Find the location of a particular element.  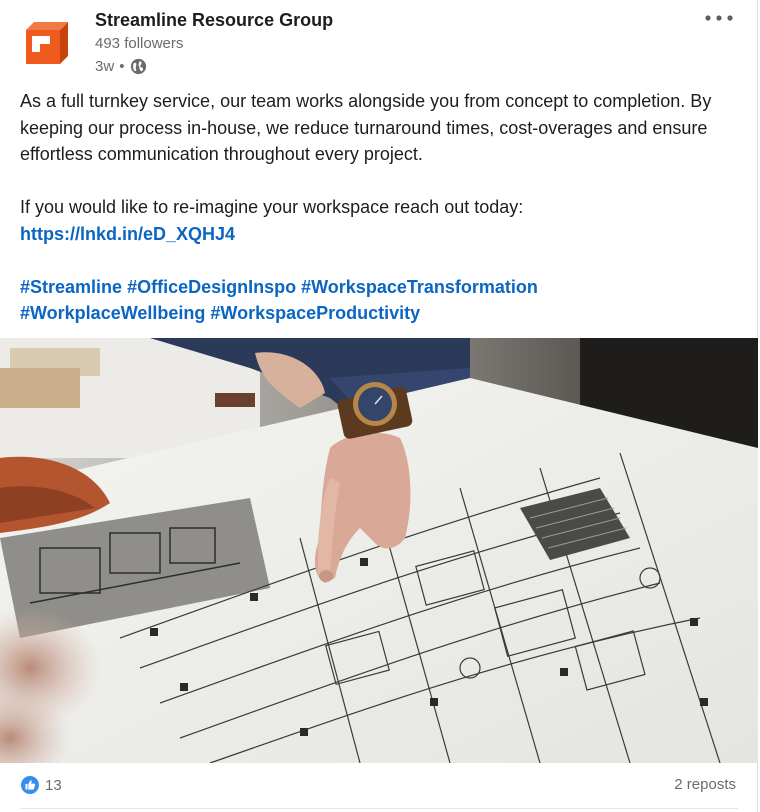

follower-count: 493 followers is located at coordinates (139, 43).